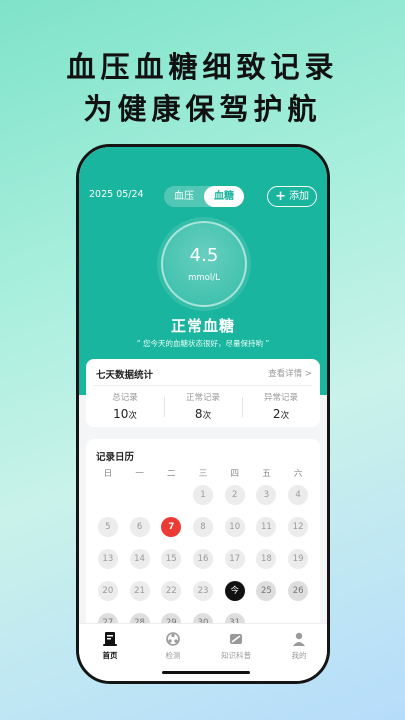 The image size is (405, 720). I want to click on weekday-label: 三, so click(203, 474).